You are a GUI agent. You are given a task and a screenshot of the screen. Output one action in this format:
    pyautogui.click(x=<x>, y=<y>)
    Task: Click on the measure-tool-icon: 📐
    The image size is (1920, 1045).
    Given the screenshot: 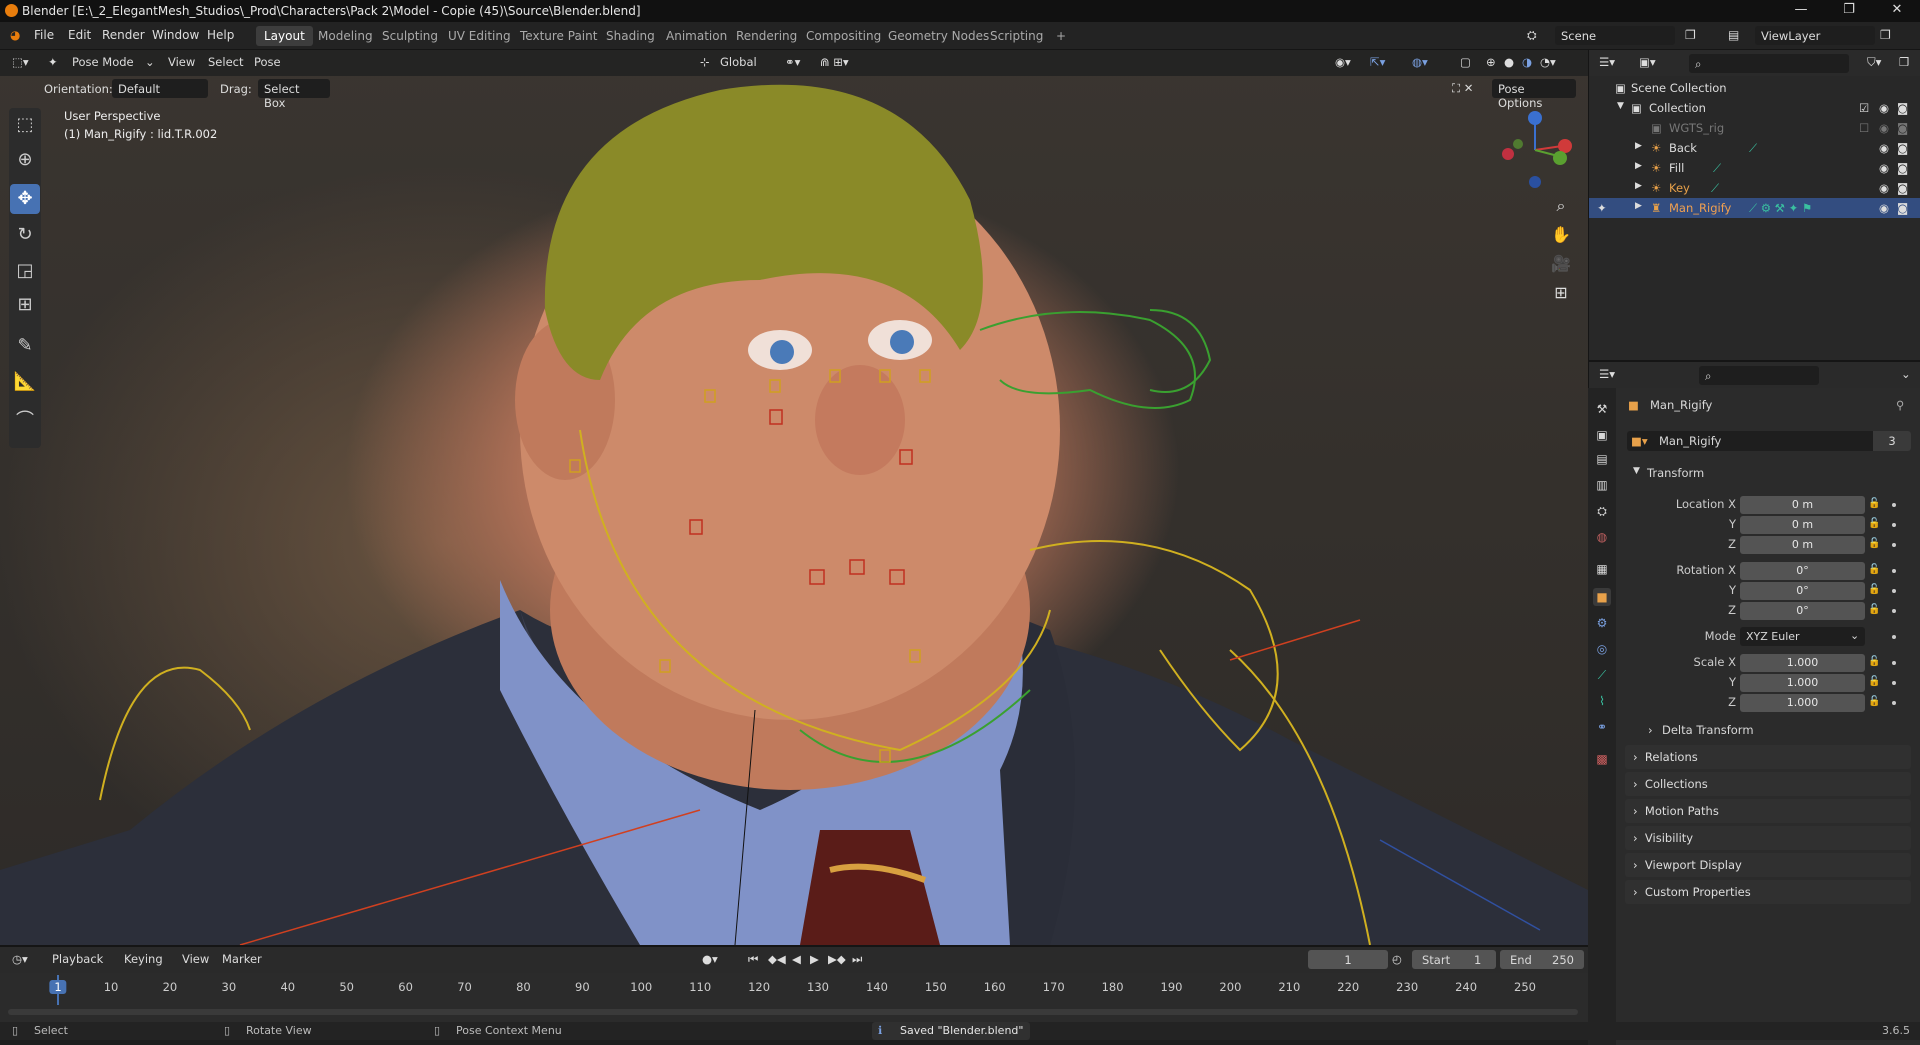 What is the action you would take?
    pyautogui.click(x=25, y=382)
    